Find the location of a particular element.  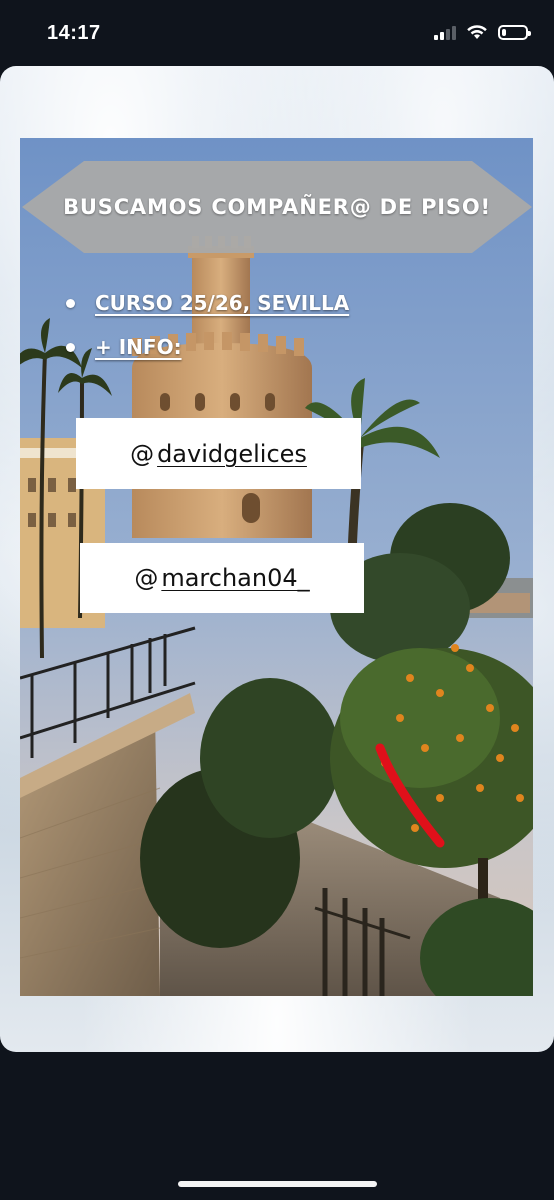

status-bar: 14:17 is located at coordinates (277, 33).